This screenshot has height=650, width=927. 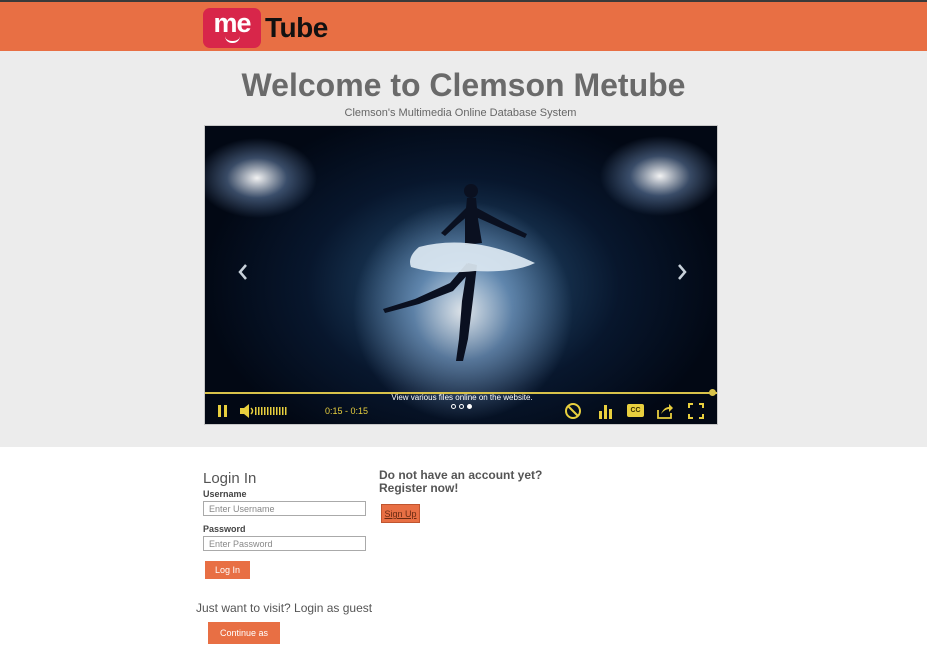 I want to click on password-label: Password, so click(x=224, y=529).